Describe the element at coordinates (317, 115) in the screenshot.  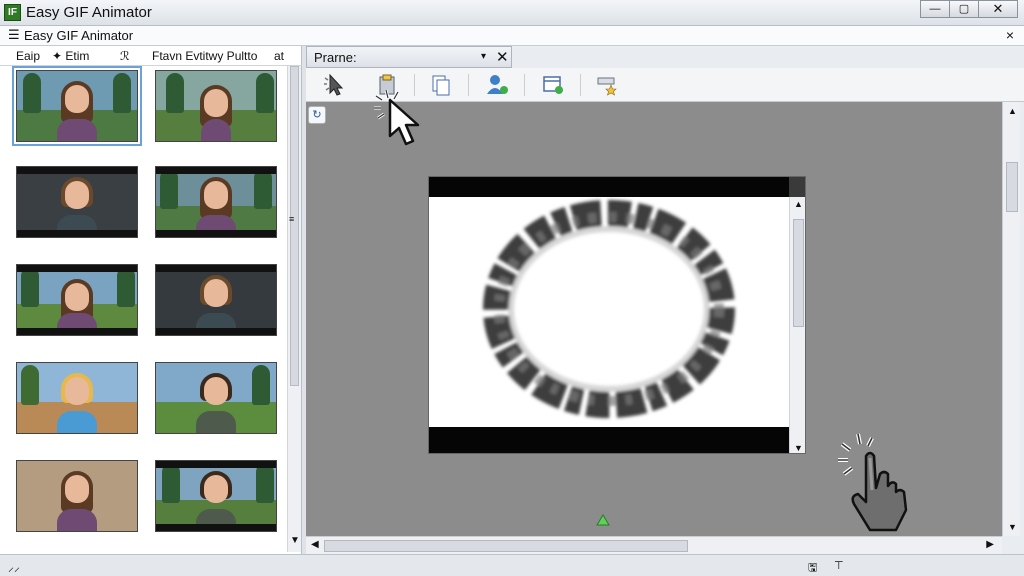
I see `rotate-icon: ↻` at that location.